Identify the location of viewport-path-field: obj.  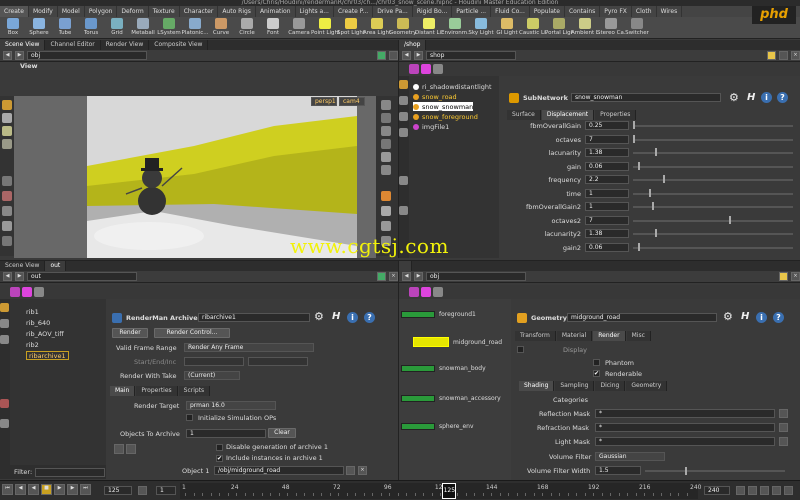
(87, 55).